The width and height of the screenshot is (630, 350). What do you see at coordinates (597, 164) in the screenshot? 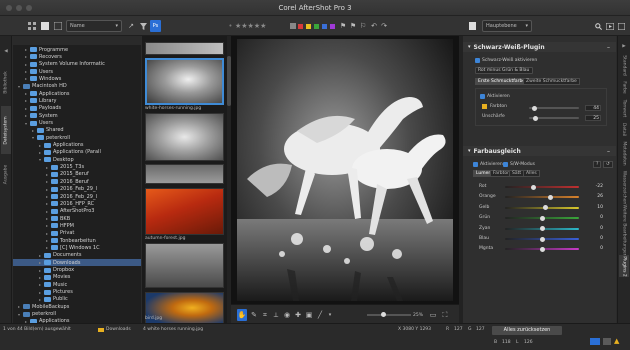
I see `help-button: ?` at bounding box center [597, 164].